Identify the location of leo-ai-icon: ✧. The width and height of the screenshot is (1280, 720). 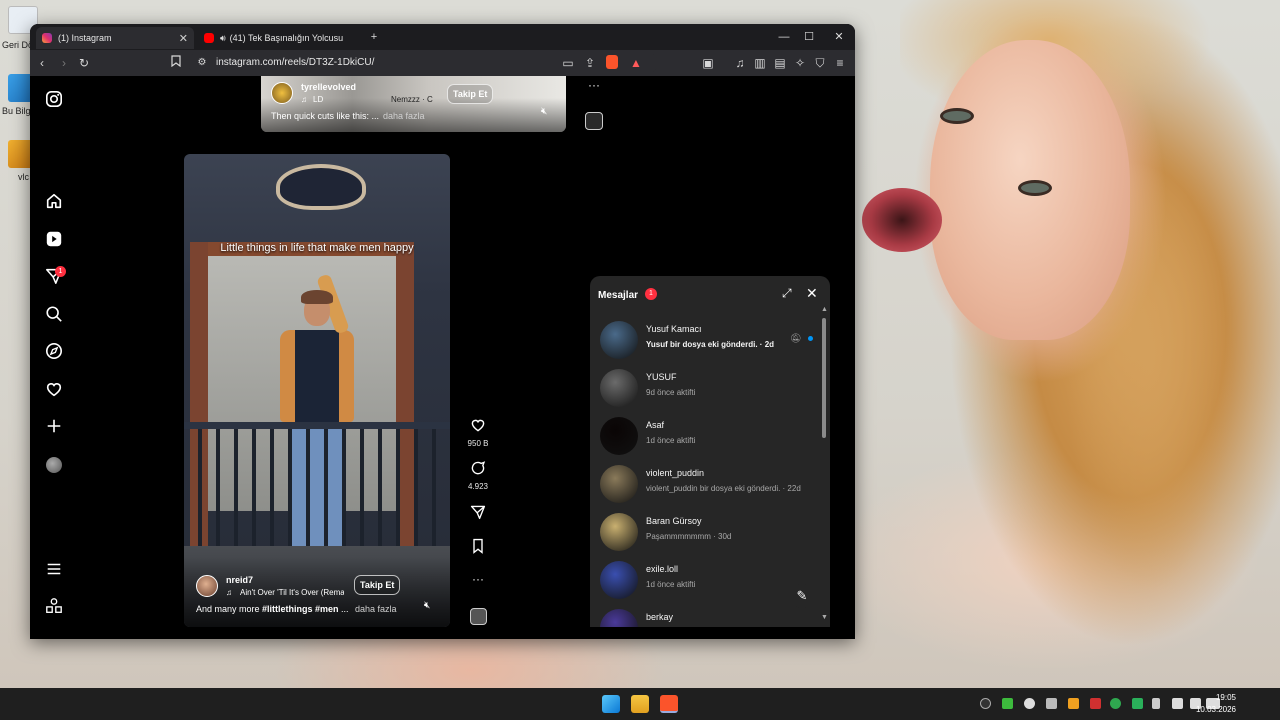
(800, 63).